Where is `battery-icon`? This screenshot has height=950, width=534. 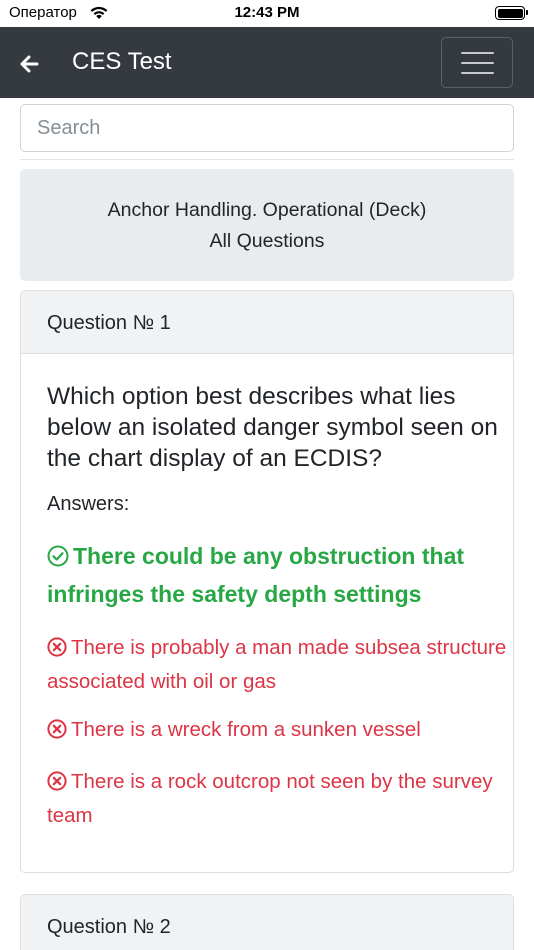 battery-icon is located at coordinates (511, 13).